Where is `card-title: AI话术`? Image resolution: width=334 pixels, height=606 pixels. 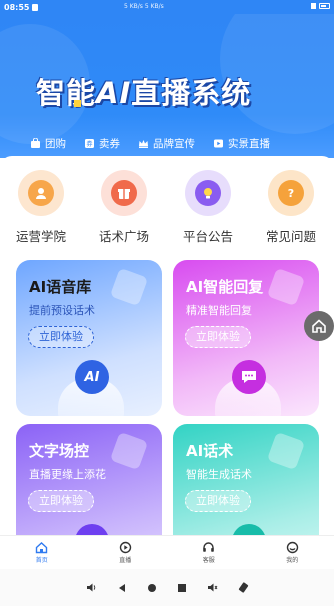 card-title: AI话术 is located at coordinates (210, 451).